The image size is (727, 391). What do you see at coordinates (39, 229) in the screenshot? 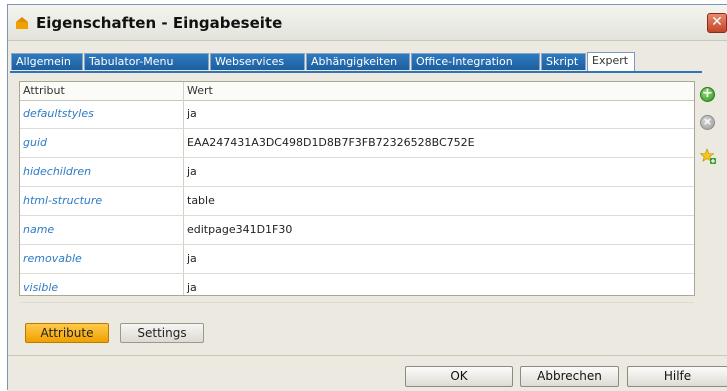
I see `attribute-cell: name` at bounding box center [39, 229].